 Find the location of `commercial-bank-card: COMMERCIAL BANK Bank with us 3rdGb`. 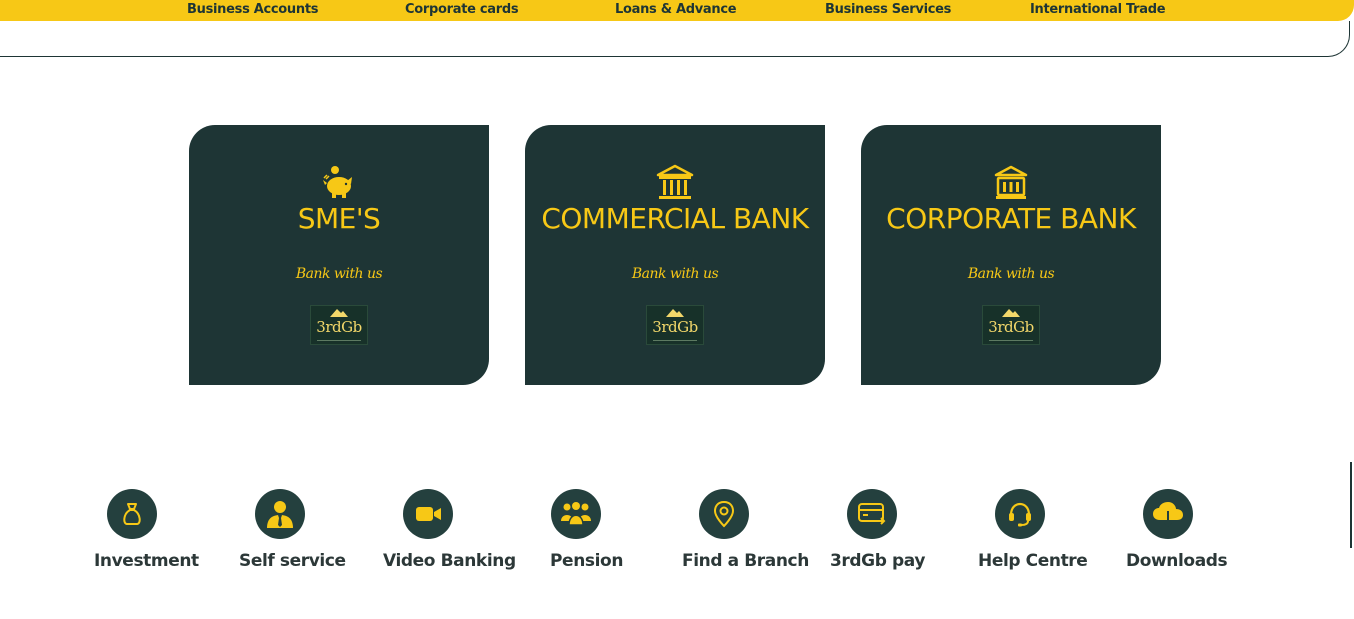

commercial-bank-card: COMMERCIAL BANK Bank with us 3rdGb is located at coordinates (675, 255).